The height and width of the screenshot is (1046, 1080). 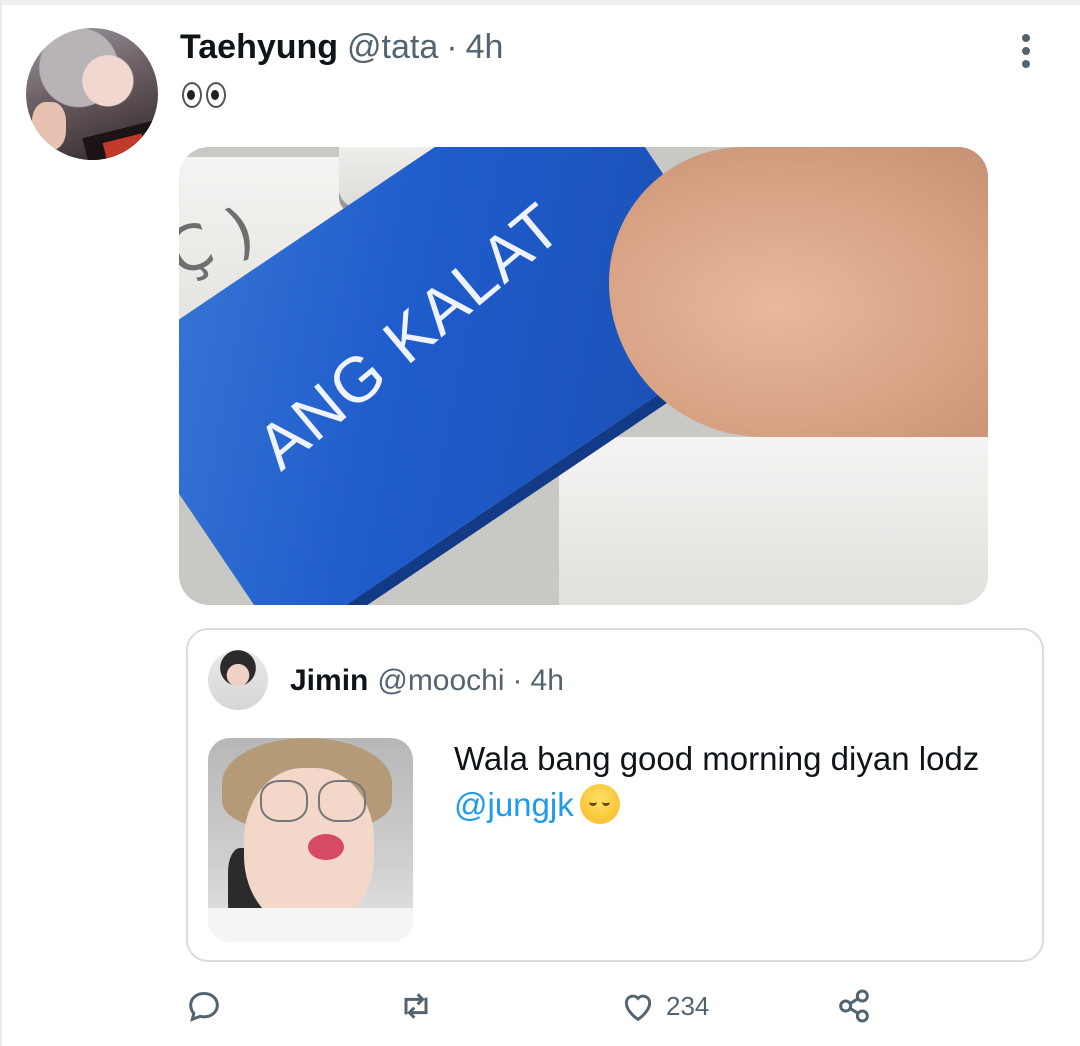 I want to click on quoted-header: Jimin @moochi · 4h, so click(x=427, y=681).